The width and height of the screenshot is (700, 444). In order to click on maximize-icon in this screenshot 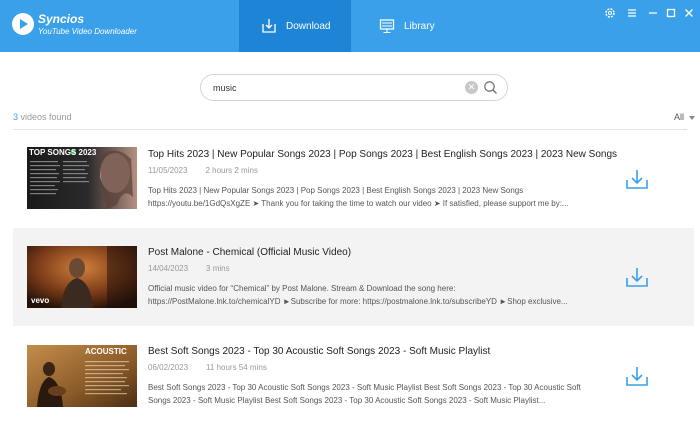, I will do `click(671, 13)`.